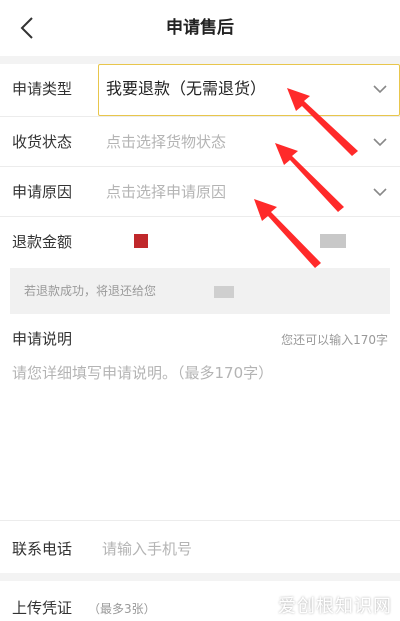 Image resolution: width=400 pixels, height=621 pixels. I want to click on request-reason-label: 申请原因, so click(42, 192).